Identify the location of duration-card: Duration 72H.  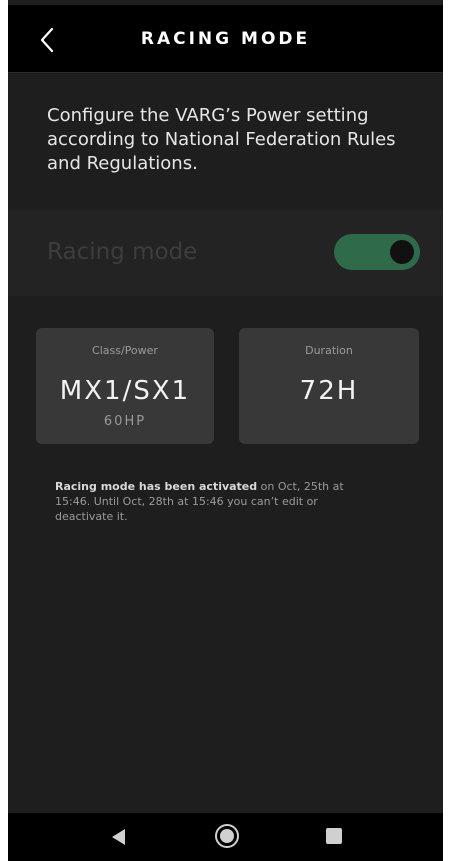
(329, 386).